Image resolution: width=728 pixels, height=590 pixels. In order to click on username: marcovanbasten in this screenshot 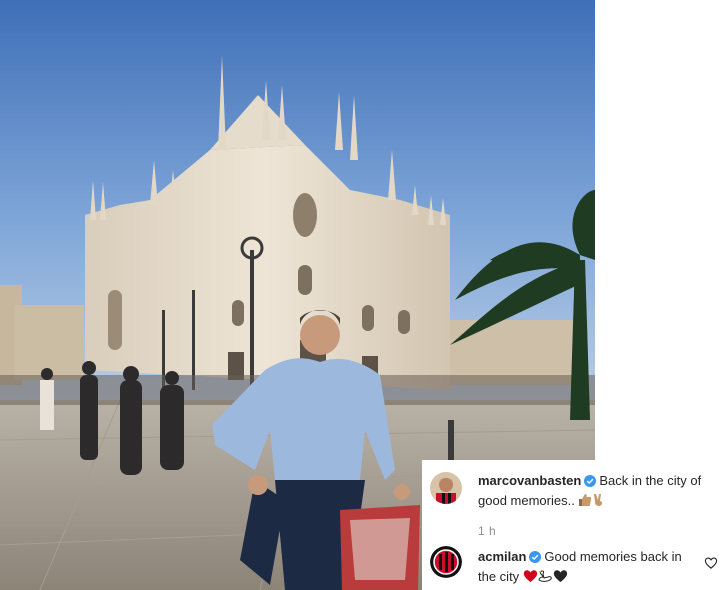, I will do `click(529, 480)`.